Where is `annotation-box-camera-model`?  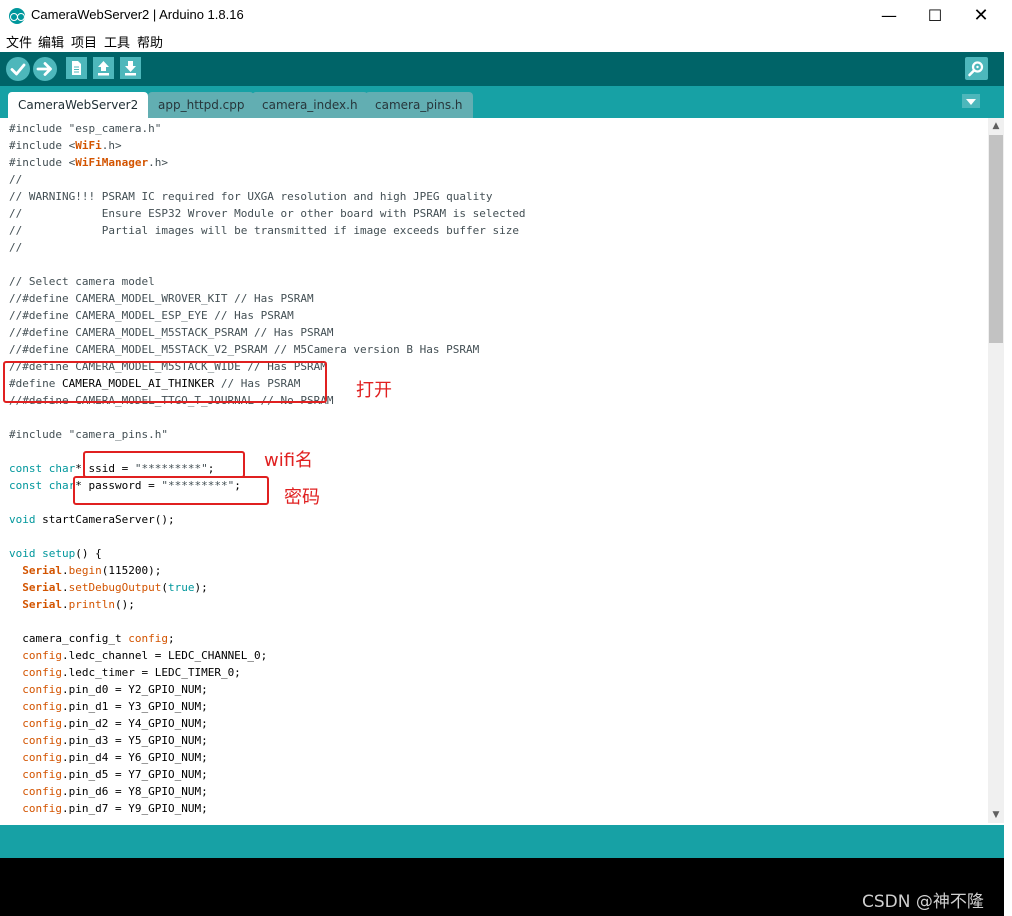 annotation-box-camera-model is located at coordinates (165, 382).